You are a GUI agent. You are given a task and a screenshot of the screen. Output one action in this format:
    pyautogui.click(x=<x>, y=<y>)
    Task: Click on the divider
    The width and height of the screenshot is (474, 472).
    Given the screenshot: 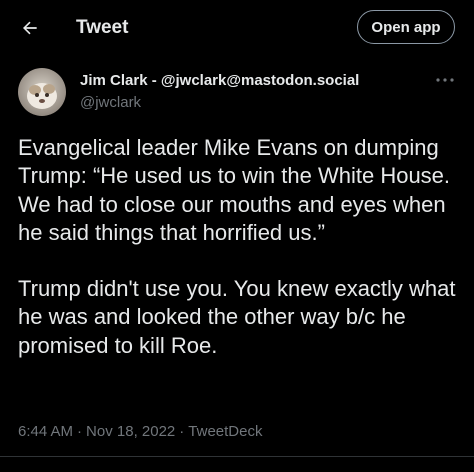 What is the action you would take?
    pyautogui.click(x=237, y=456)
    